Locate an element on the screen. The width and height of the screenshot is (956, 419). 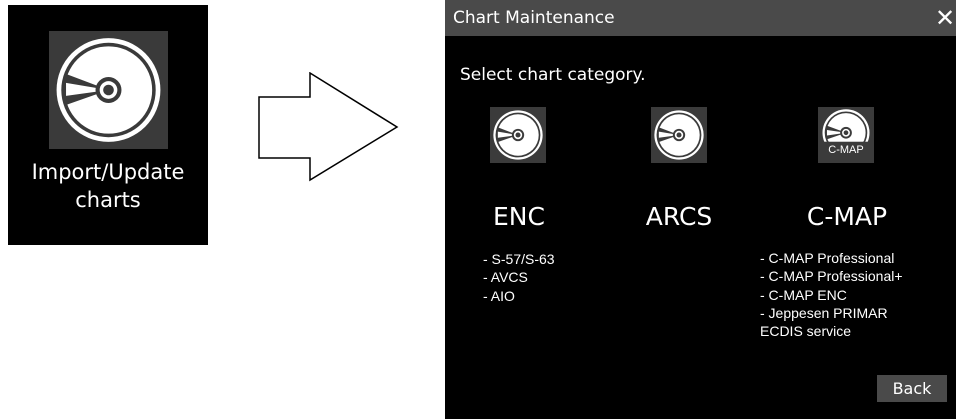
cmap-badge: C-MAP is located at coordinates (846, 150).